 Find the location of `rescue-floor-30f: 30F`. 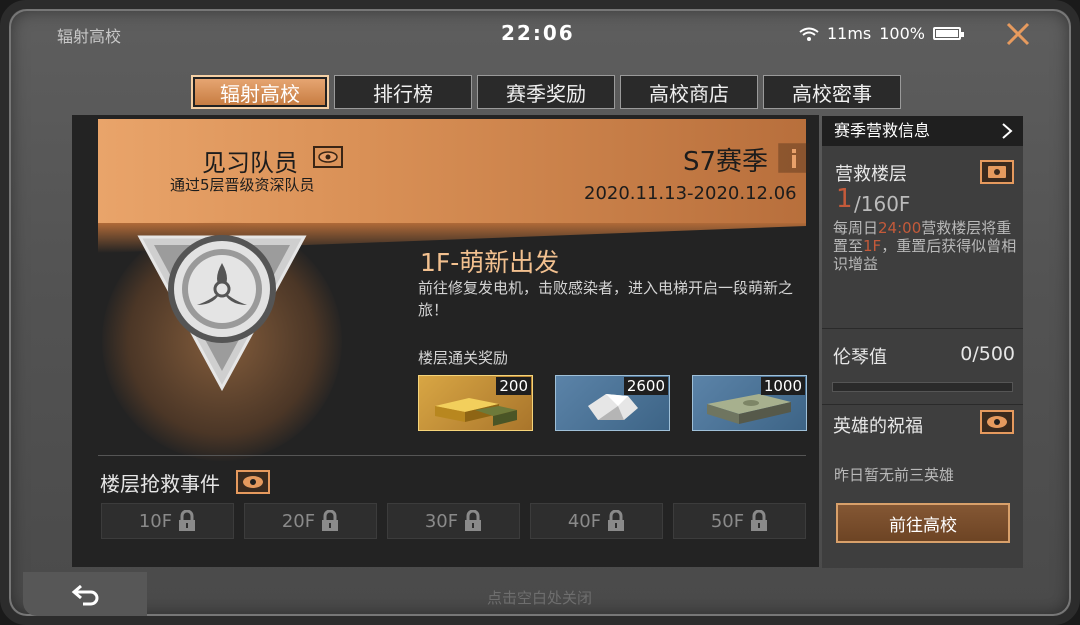

rescue-floor-30f: 30F is located at coordinates (453, 521).